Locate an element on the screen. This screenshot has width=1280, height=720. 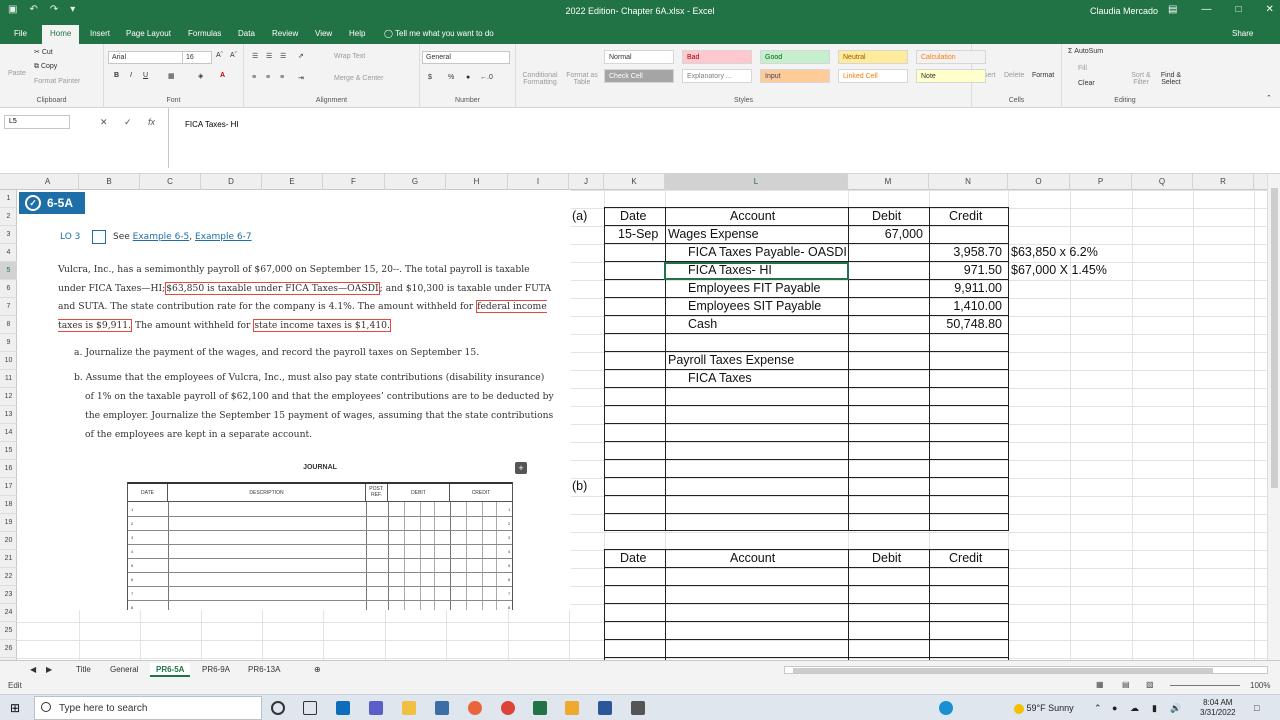
column-header: P is located at coordinates (1101, 182).